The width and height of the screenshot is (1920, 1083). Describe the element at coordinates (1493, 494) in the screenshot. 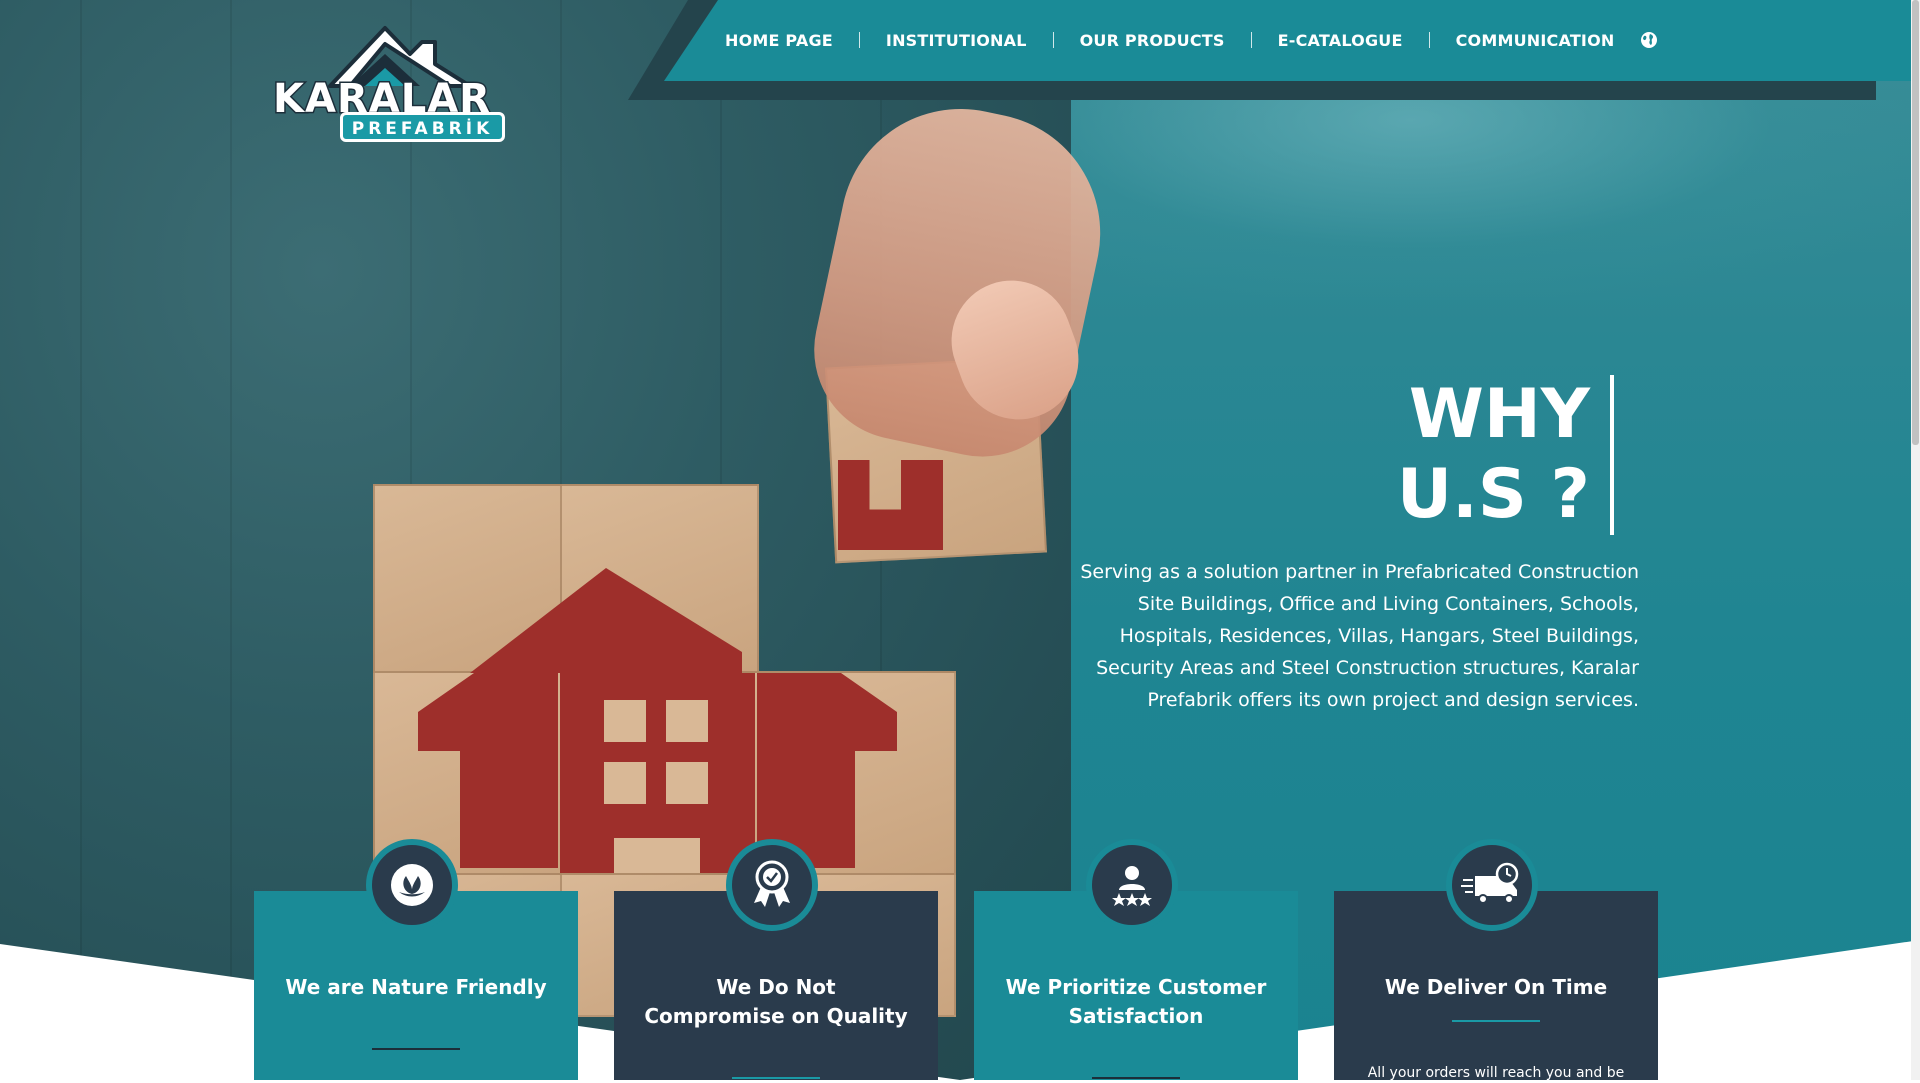

I see `why-us-line2: U.S ?` at that location.